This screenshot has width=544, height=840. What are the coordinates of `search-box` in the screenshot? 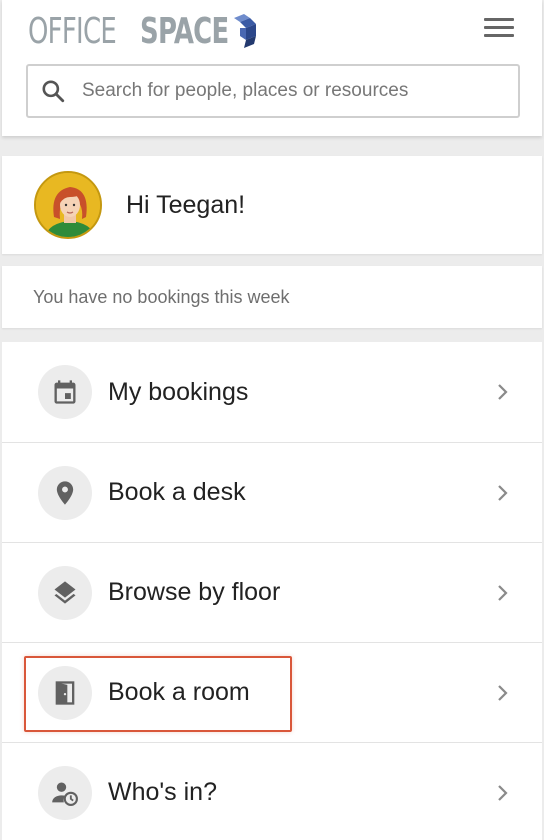 It's located at (273, 91).